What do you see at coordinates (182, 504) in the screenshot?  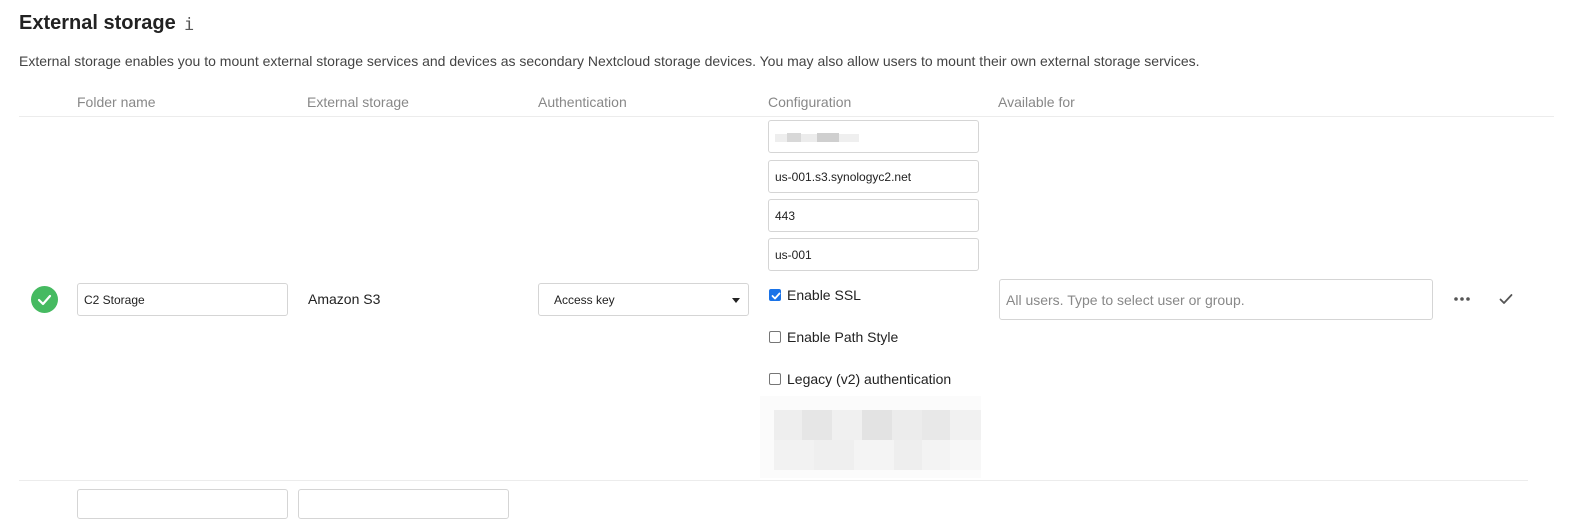 I see `new-folder-name-input` at bounding box center [182, 504].